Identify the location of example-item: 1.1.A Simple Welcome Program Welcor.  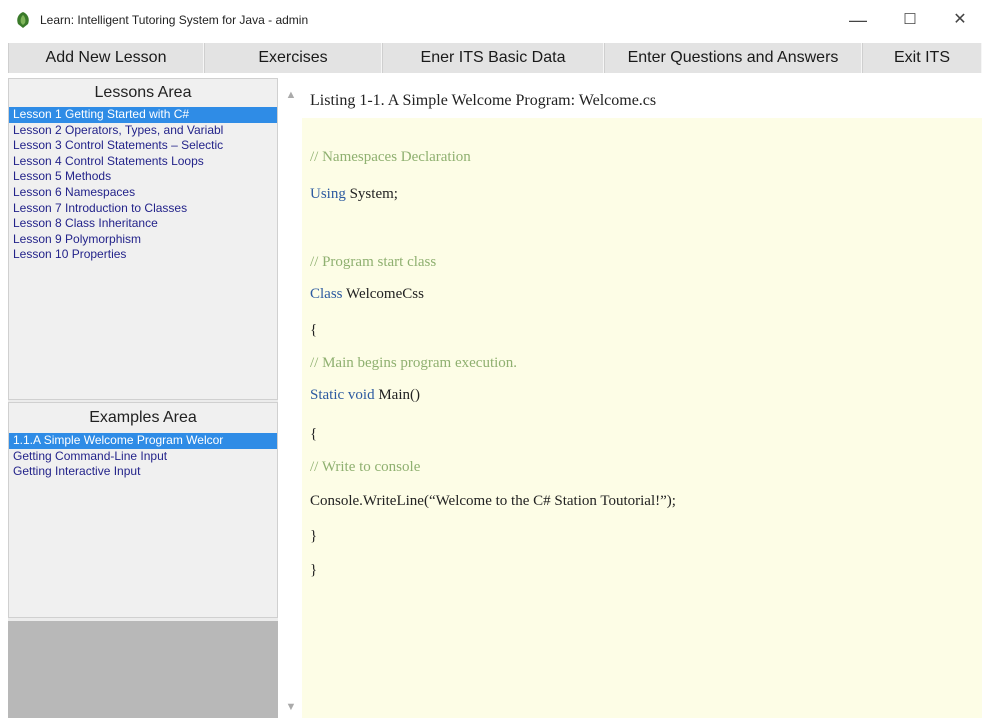
(143, 441).